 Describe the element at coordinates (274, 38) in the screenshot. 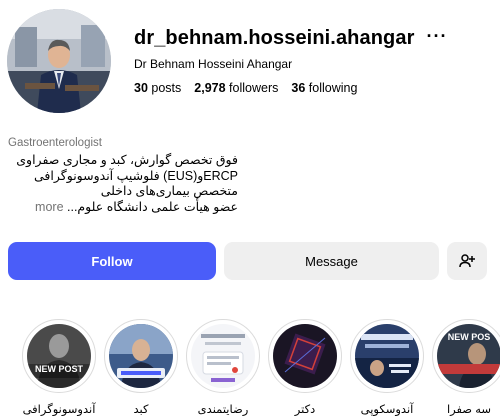

I see `username: dr_behnam.hosseini.ahangar` at that location.